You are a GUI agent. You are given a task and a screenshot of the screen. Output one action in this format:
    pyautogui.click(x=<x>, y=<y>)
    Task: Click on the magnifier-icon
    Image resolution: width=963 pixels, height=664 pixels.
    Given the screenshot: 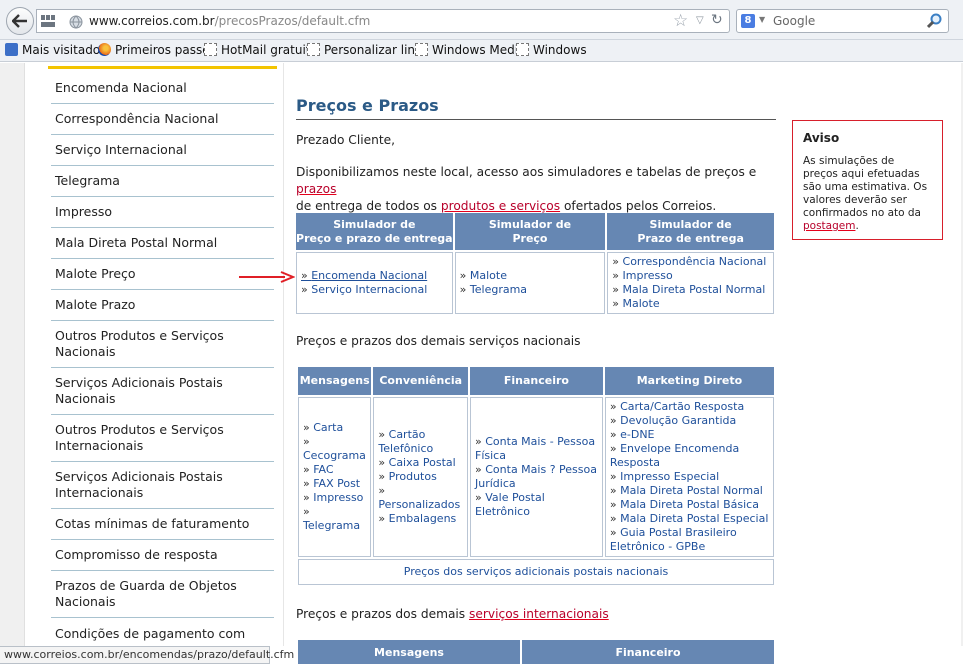 What is the action you would take?
    pyautogui.click(x=935, y=21)
    